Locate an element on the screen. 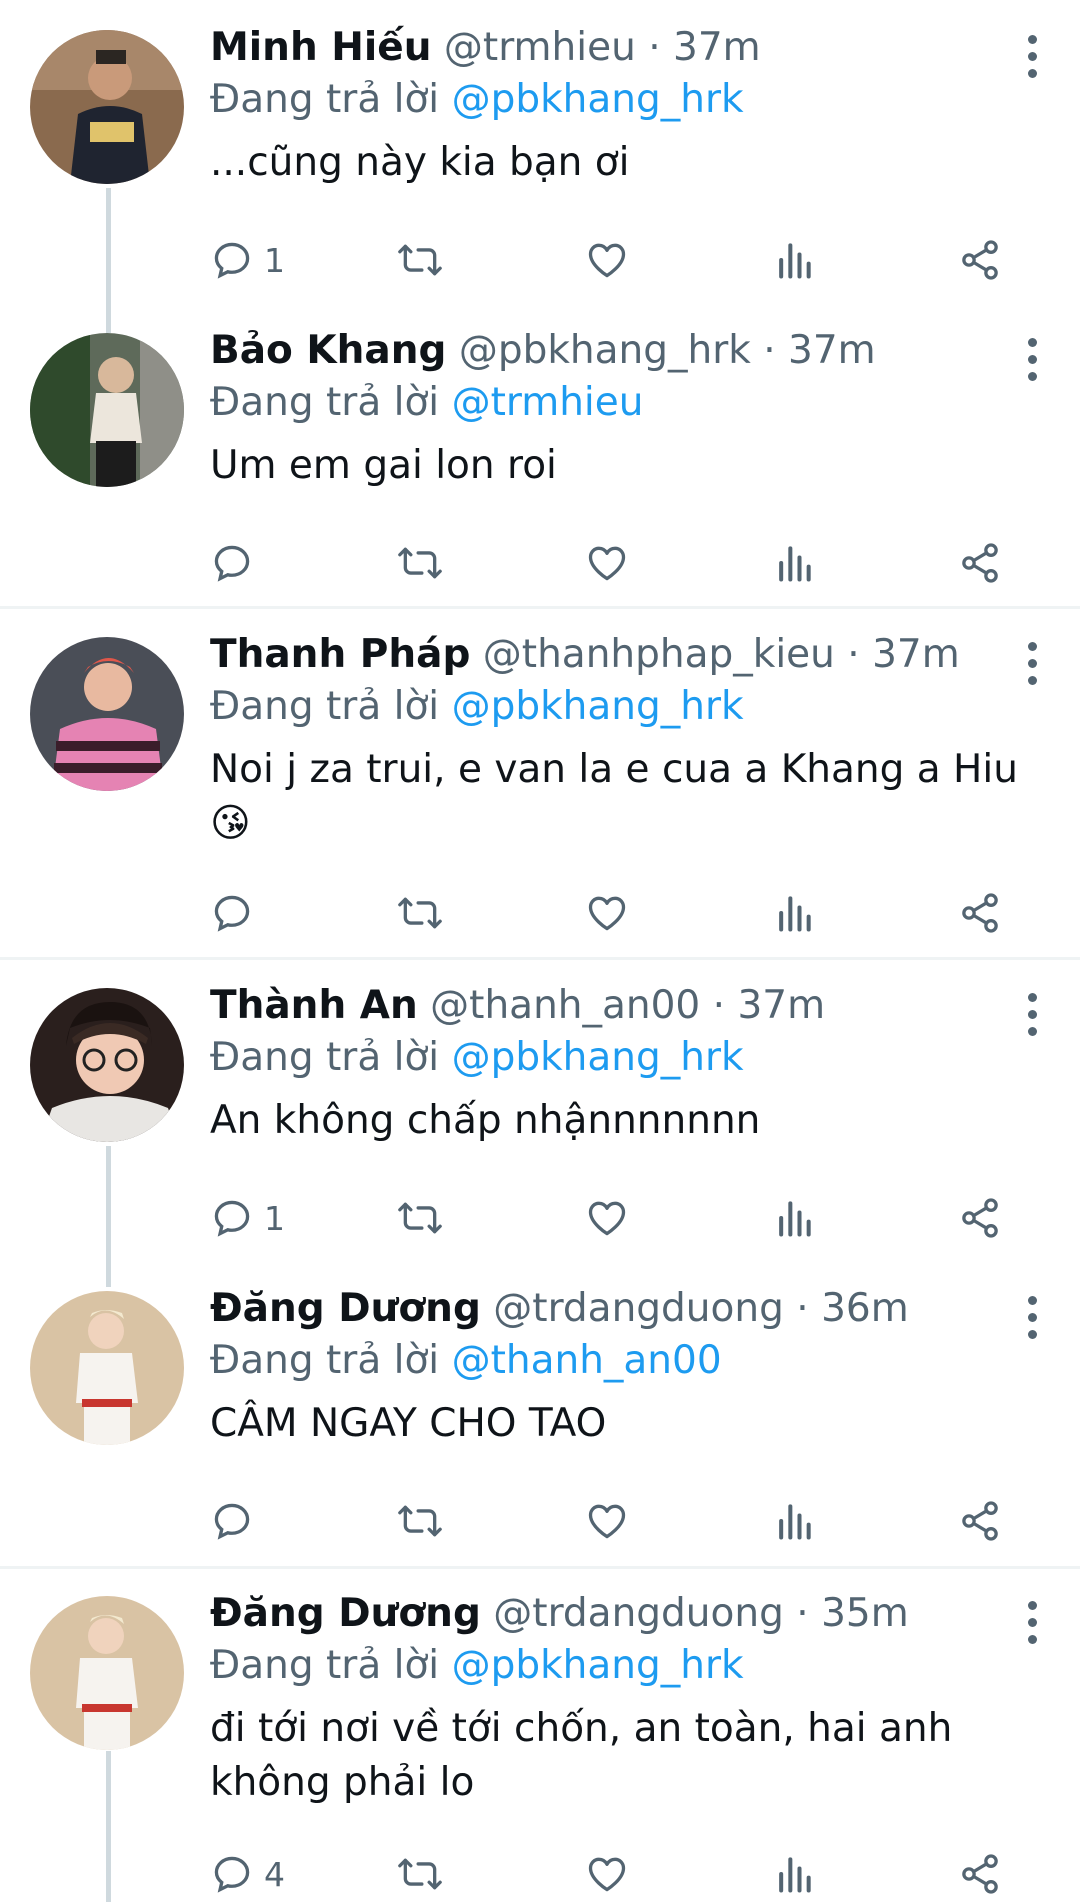 This screenshot has width=1080, height=1902. tweet-text: An không chấp nhậnnnnnnn is located at coordinates (485, 1120).